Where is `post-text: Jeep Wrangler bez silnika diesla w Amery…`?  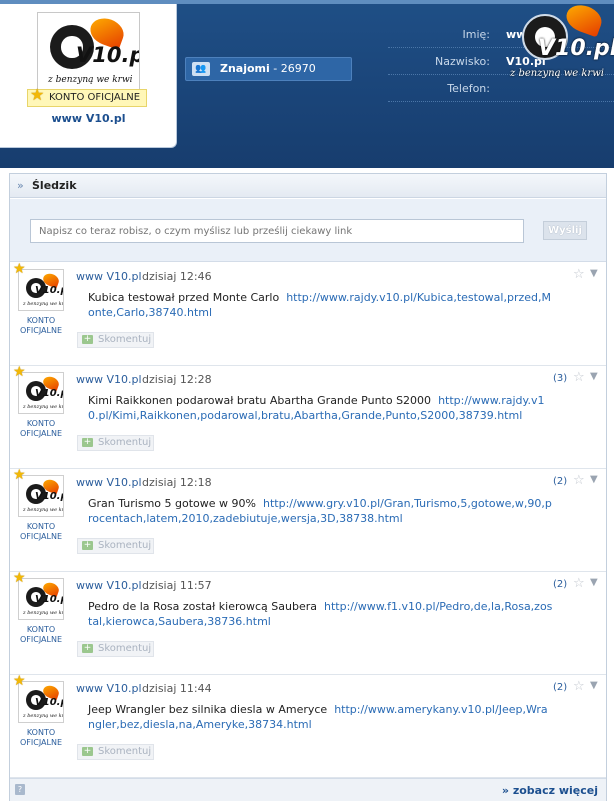
post-text: Jeep Wrangler bez silnika diesla w Amery… is located at coordinates (208, 709).